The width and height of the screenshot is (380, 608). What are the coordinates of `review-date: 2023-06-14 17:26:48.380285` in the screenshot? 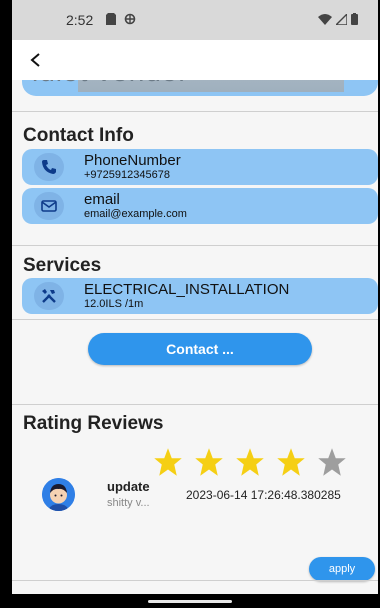 It's located at (263, 495).